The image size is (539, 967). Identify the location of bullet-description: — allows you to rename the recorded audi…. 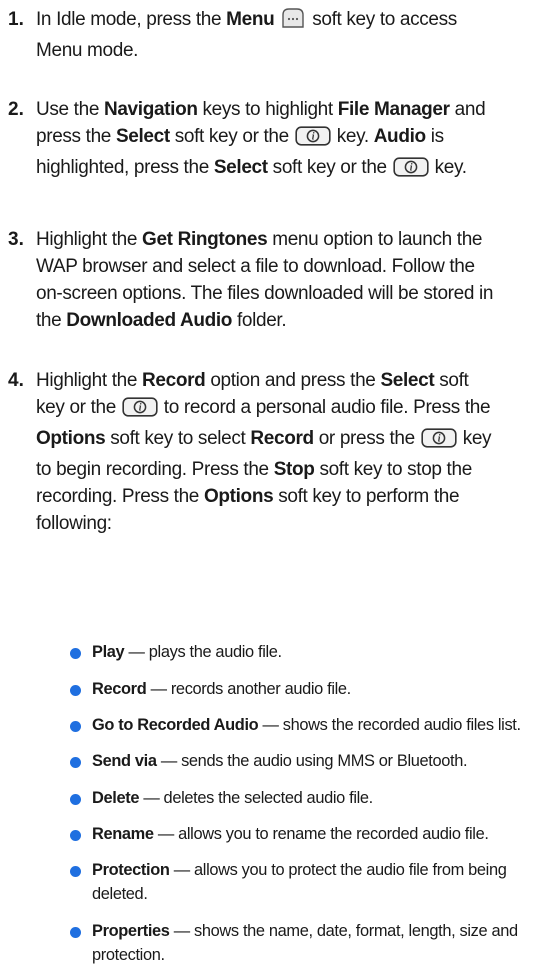
(321, 834).